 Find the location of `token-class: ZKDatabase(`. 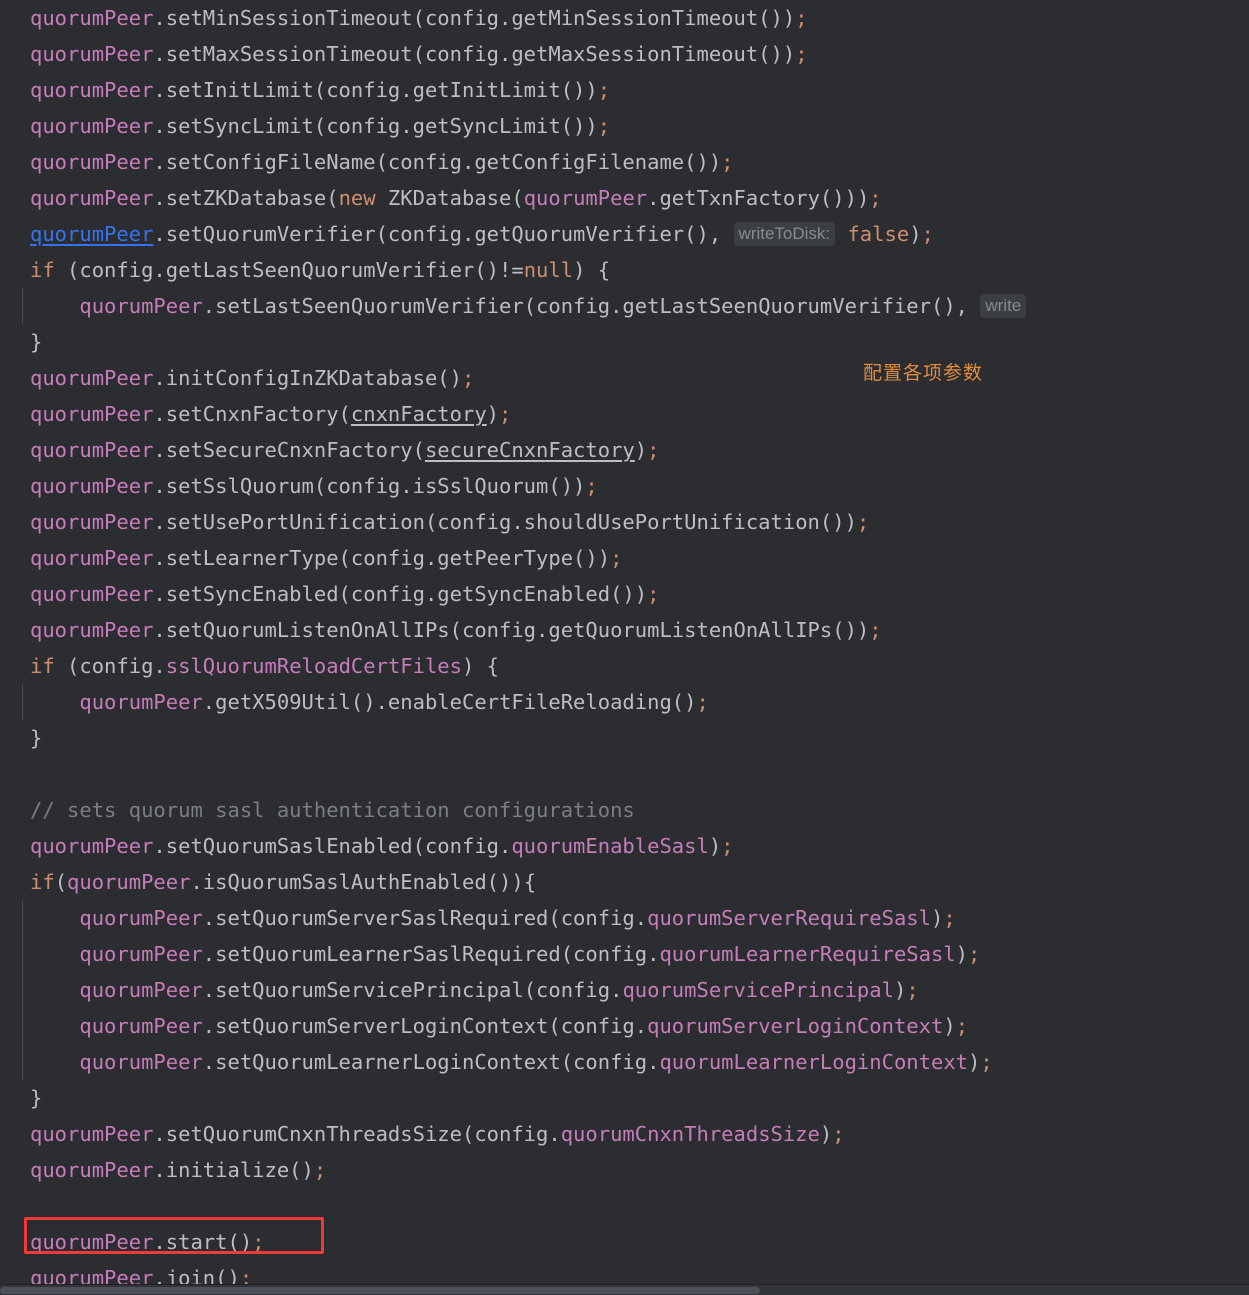

token-class: ZKDatabase( is located at coordinates (449, 198).